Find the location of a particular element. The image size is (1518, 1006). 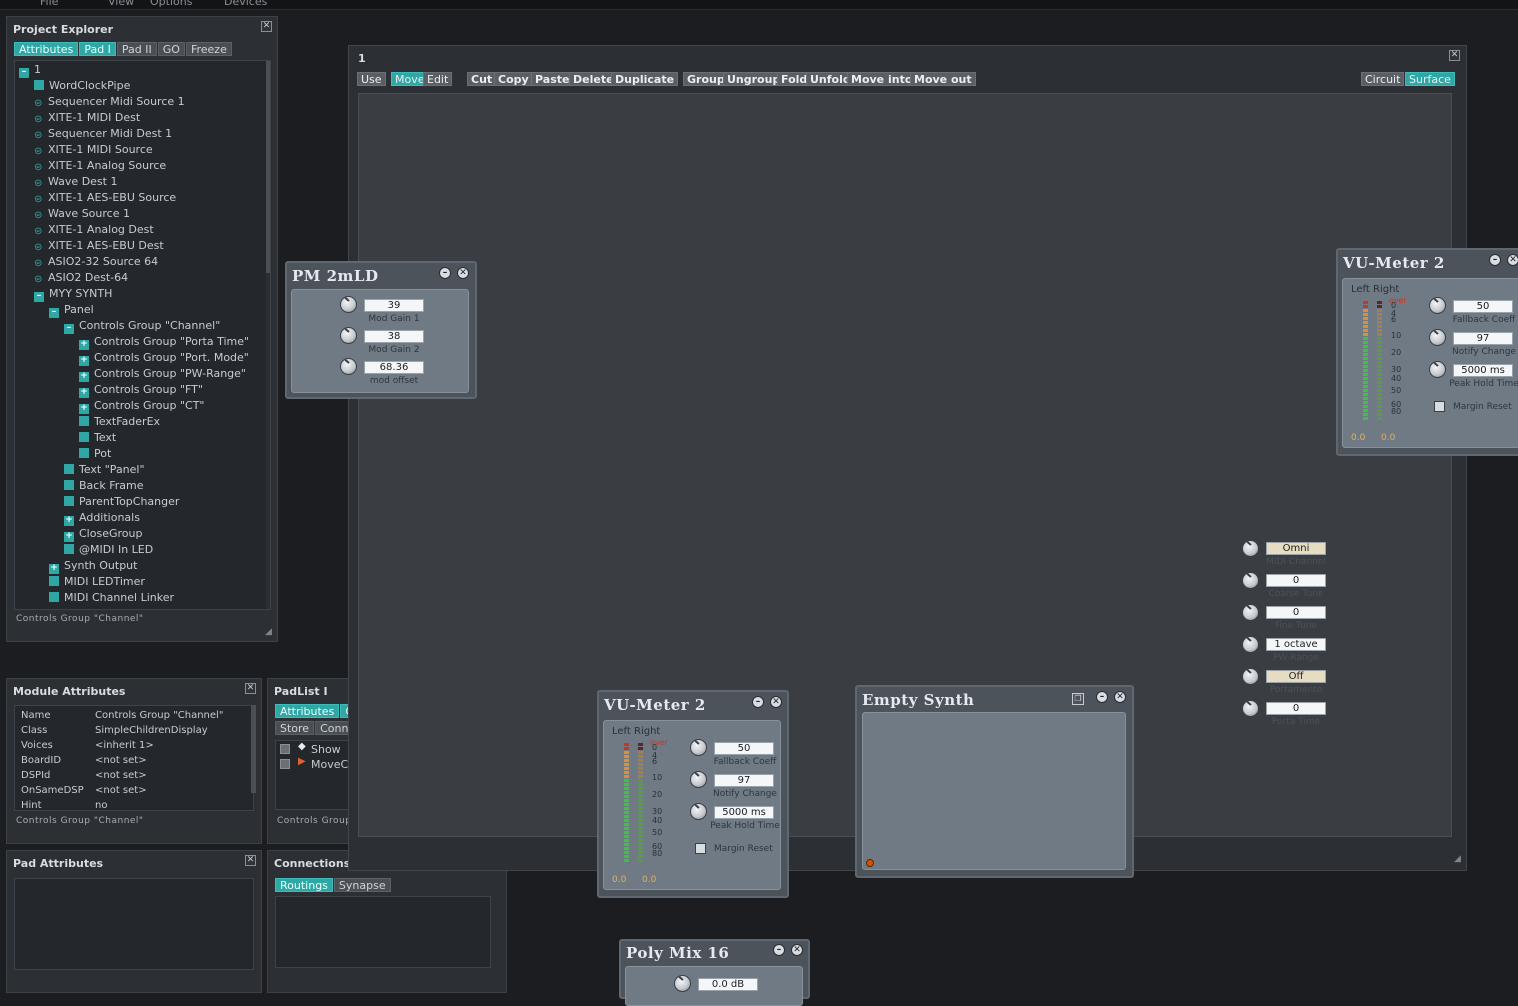

attr-value: SimpleChildrenDisplay is located at coordinates (151, 730).